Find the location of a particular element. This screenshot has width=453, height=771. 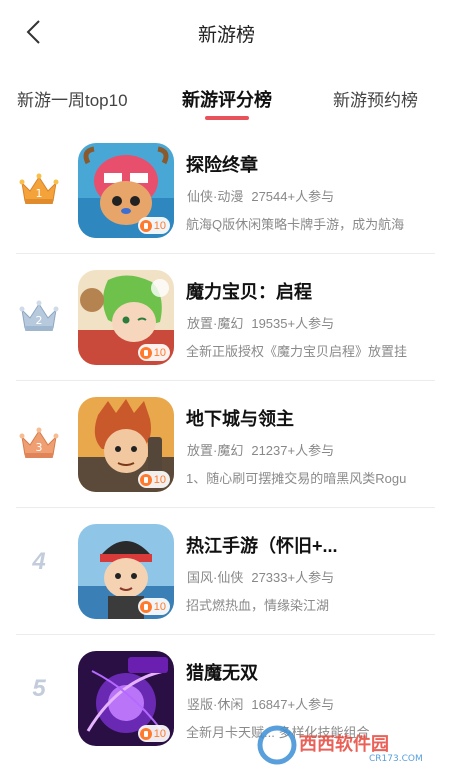

game-tags: 国风·仙侠 is located at coordinates (215, 577).